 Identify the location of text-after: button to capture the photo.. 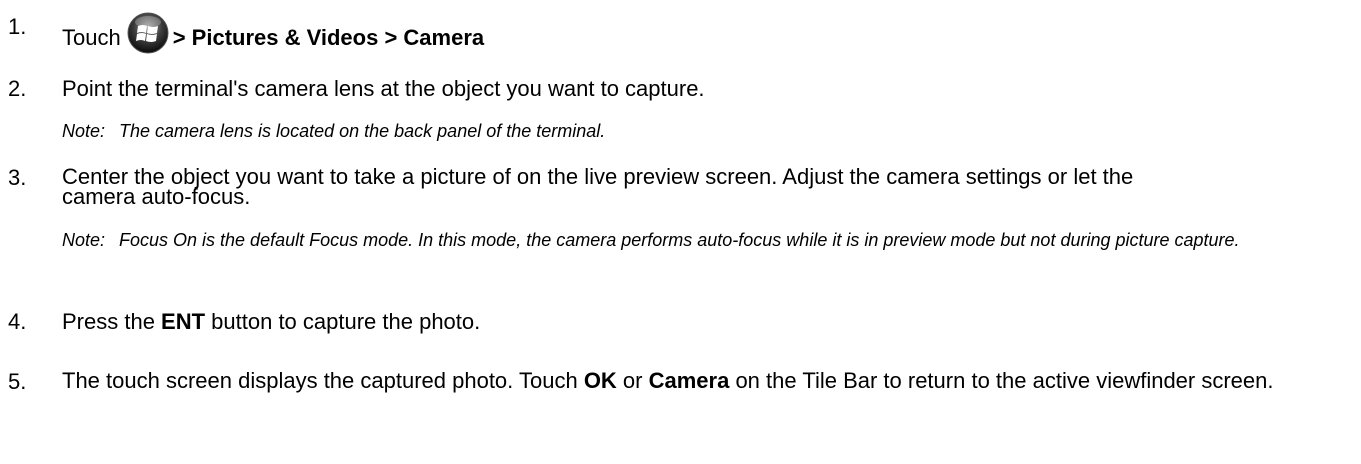
(343, 321).